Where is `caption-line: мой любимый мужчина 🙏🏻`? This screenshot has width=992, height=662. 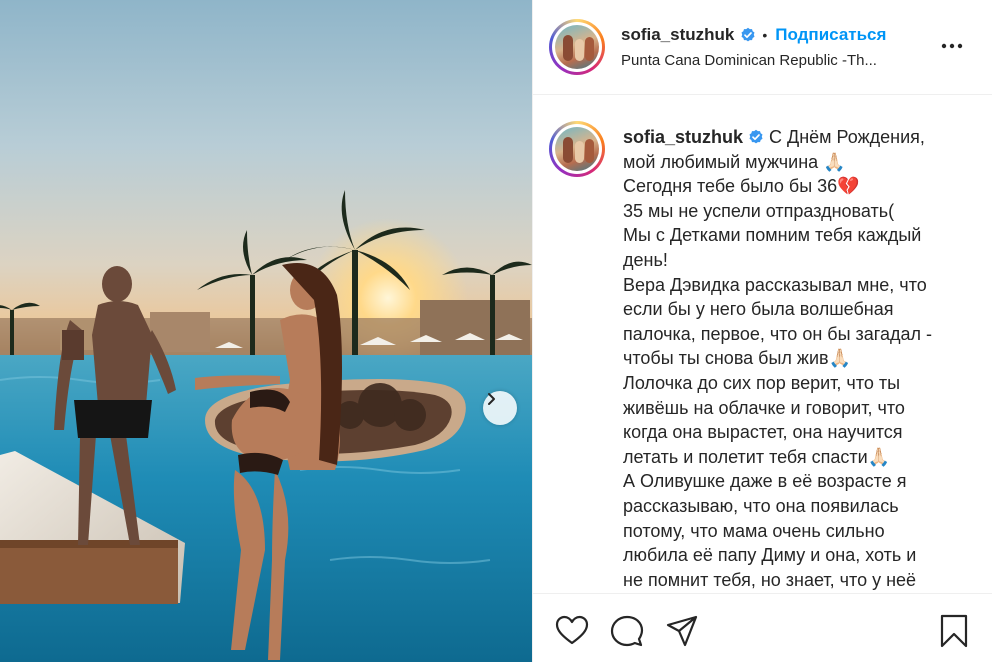
caption-line: мой любимый мужчина 🙏🏻 is located at coordinates (734, 161).